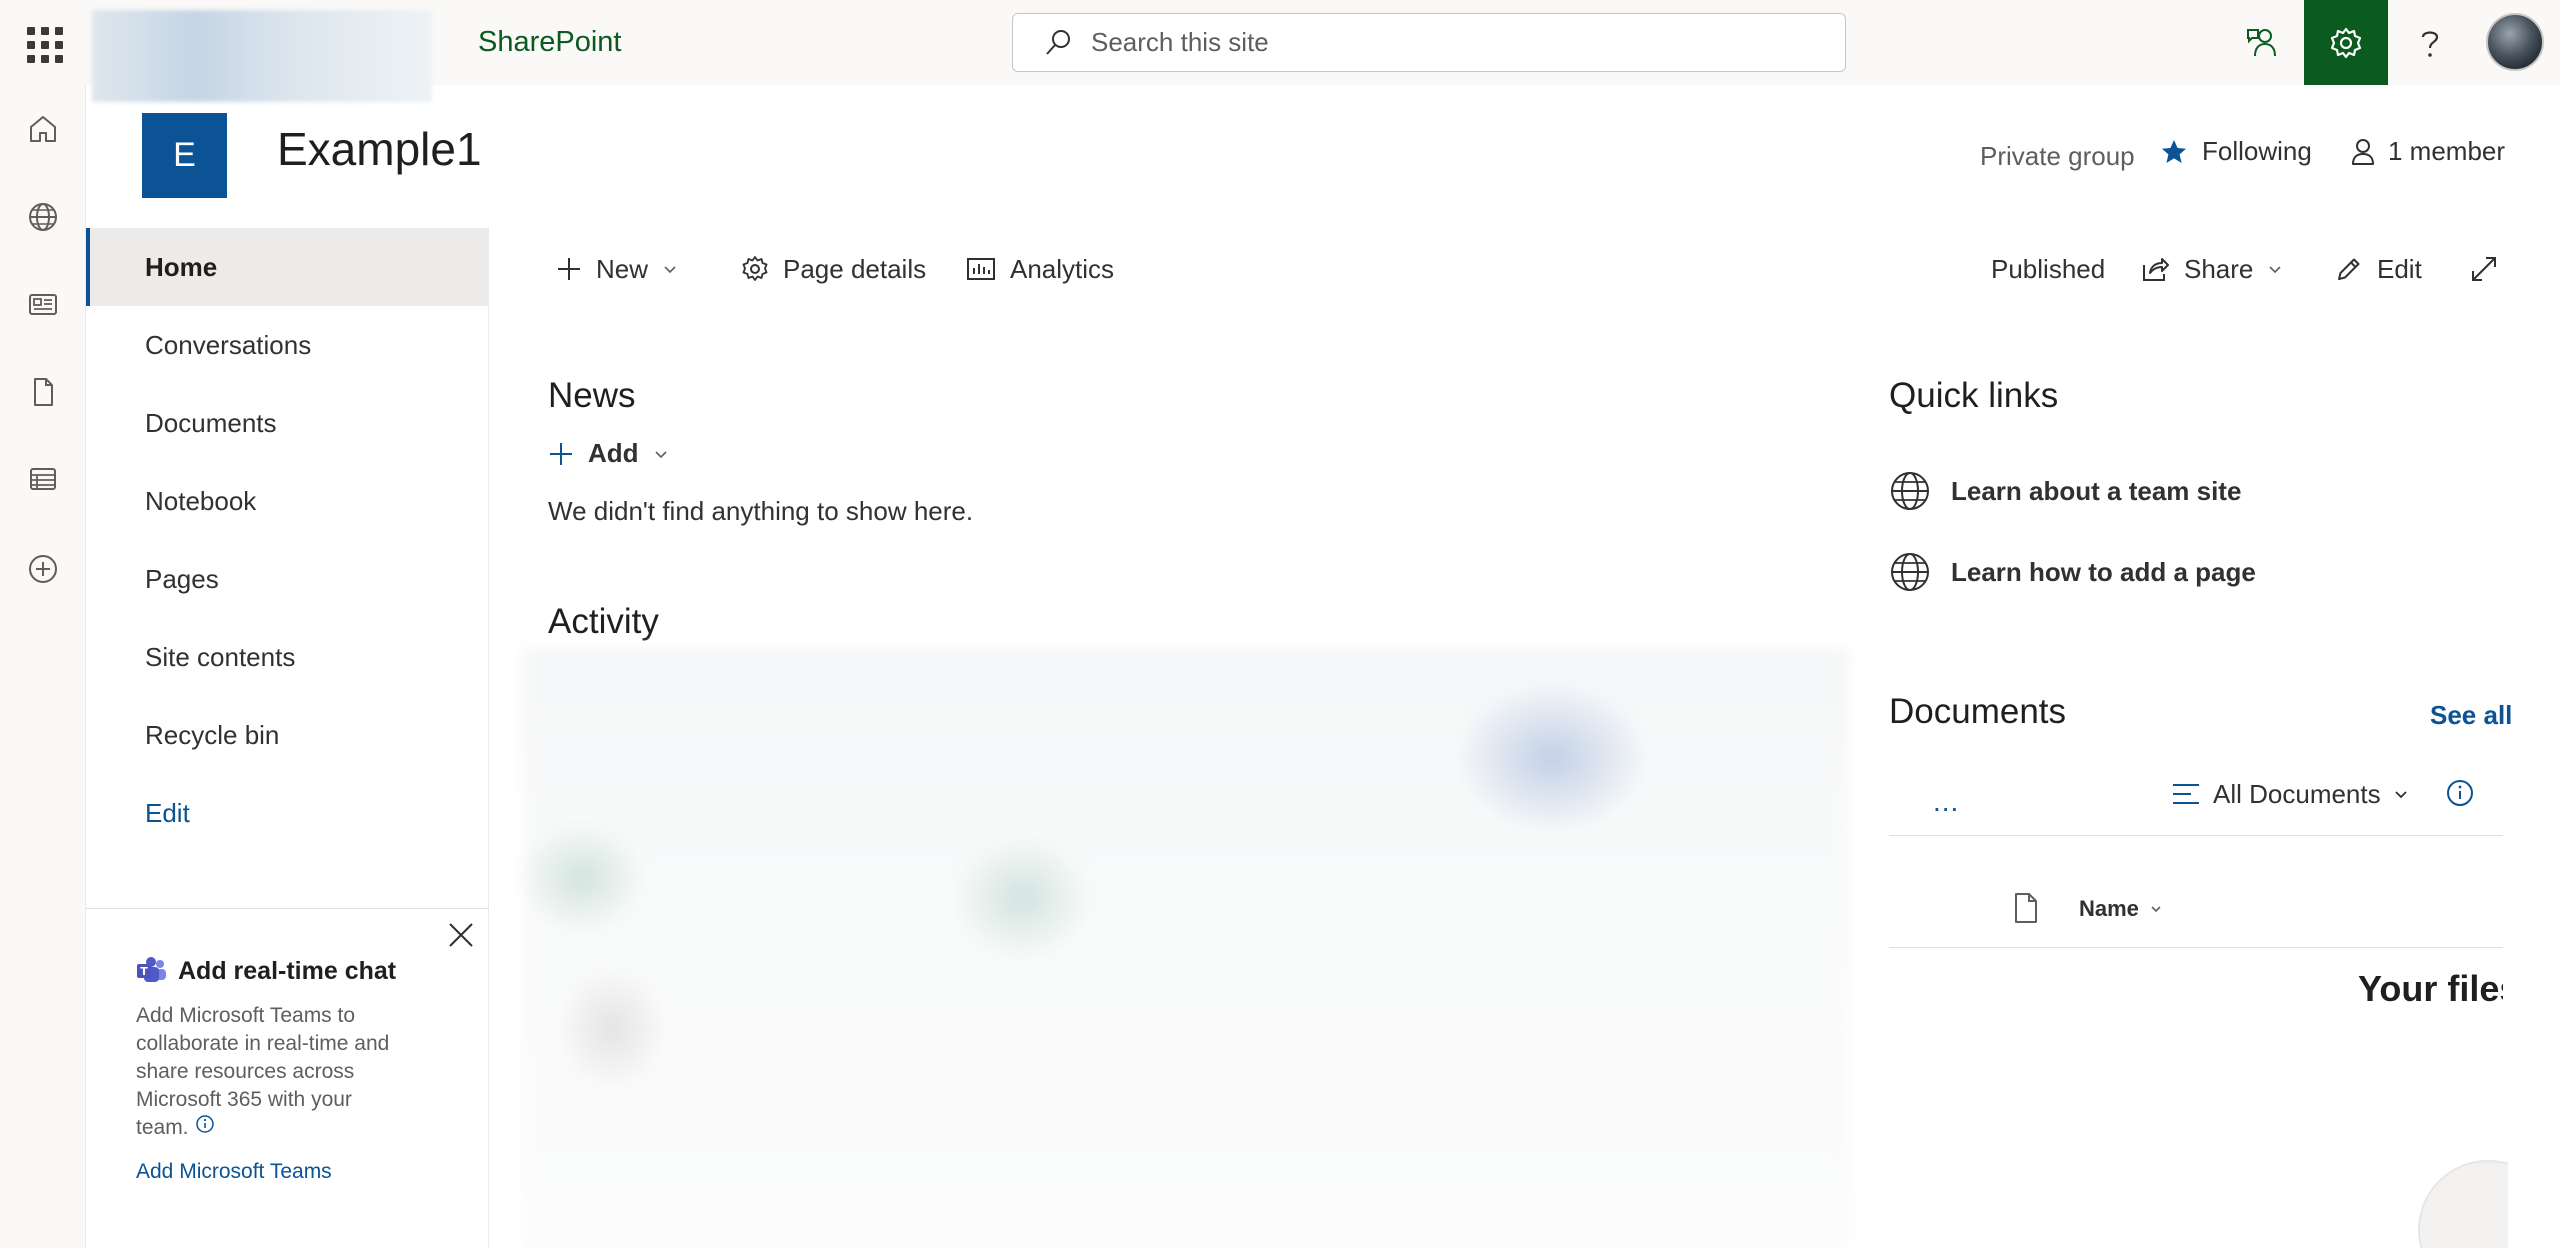  Describe the element at coordinates (550, 42) in the screenshot. I see `app-name: SharePoint` at that location.